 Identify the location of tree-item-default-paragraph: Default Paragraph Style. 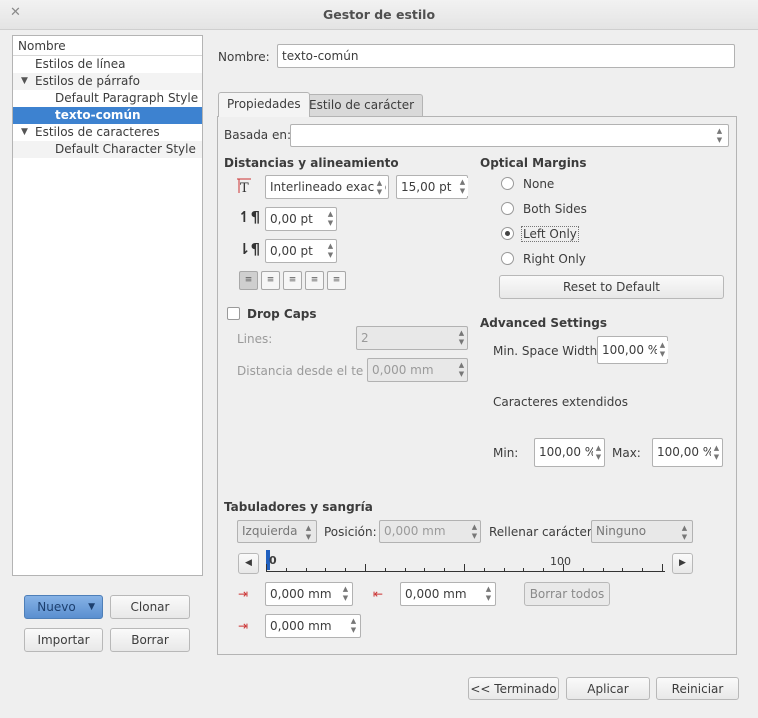
(107, 98).